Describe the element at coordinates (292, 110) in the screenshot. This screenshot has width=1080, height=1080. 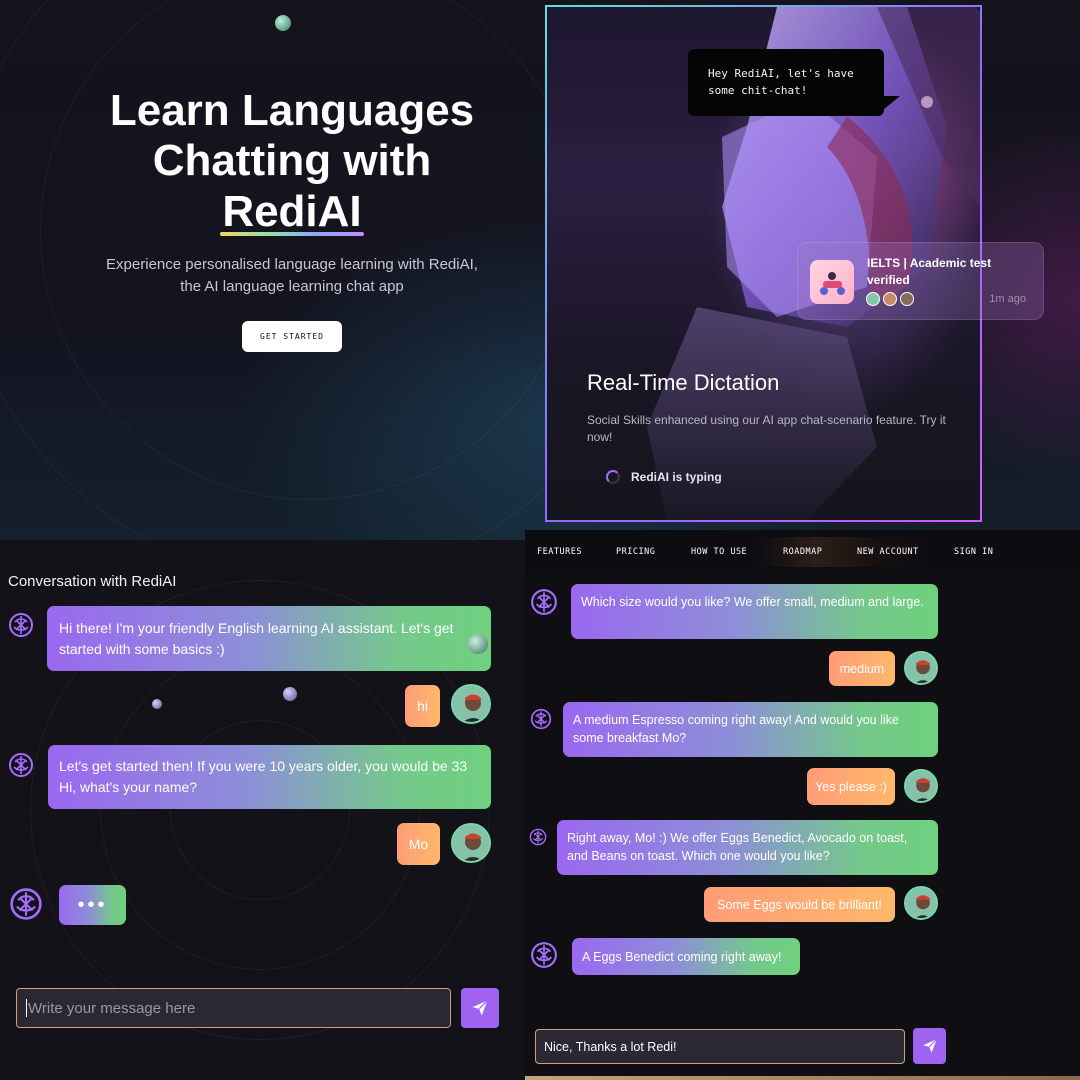
I see `hero-title-line: Learn Languages` at that location.